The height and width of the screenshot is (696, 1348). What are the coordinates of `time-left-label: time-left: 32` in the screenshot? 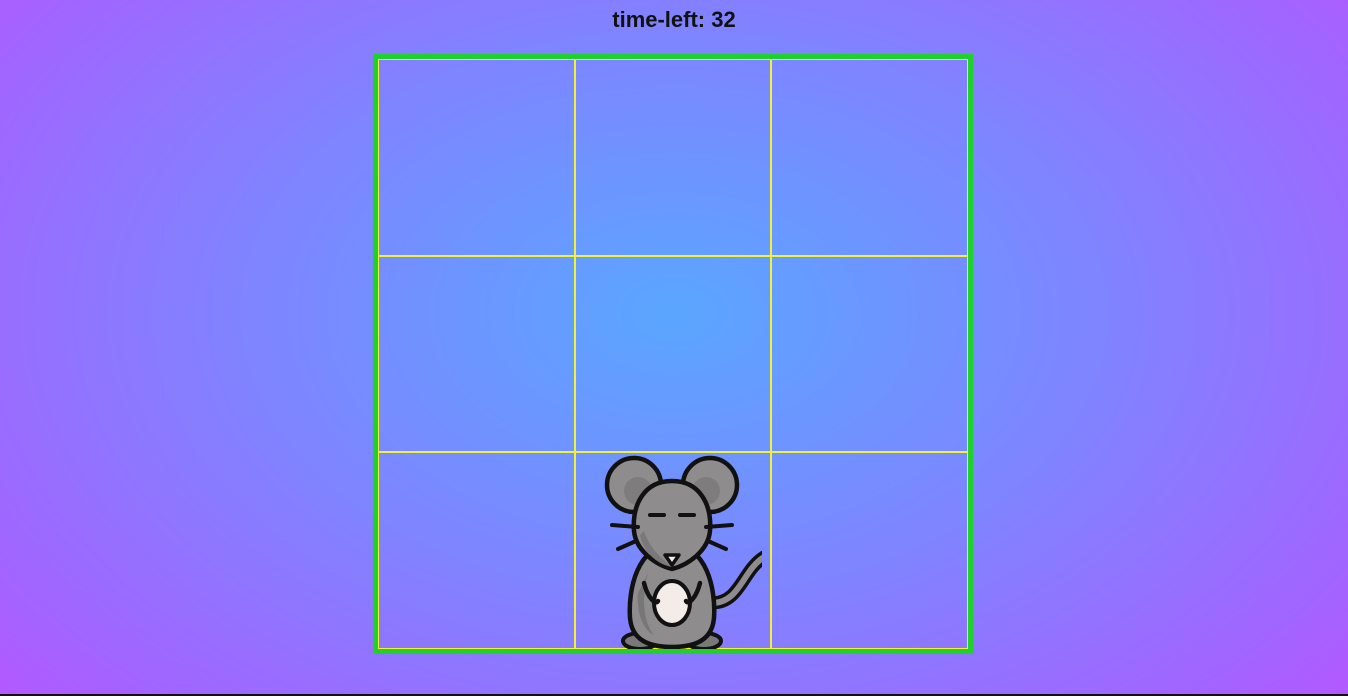 It's located at (674, 19).